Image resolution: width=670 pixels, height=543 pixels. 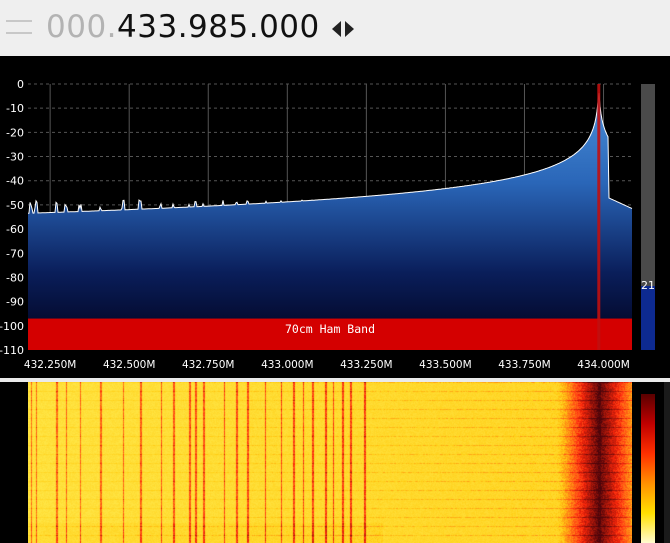 What do you see at coordinates (50, 365) in the screenshot?
I see `x-tick-label: 432.250M` at bounding box center [50, 365].